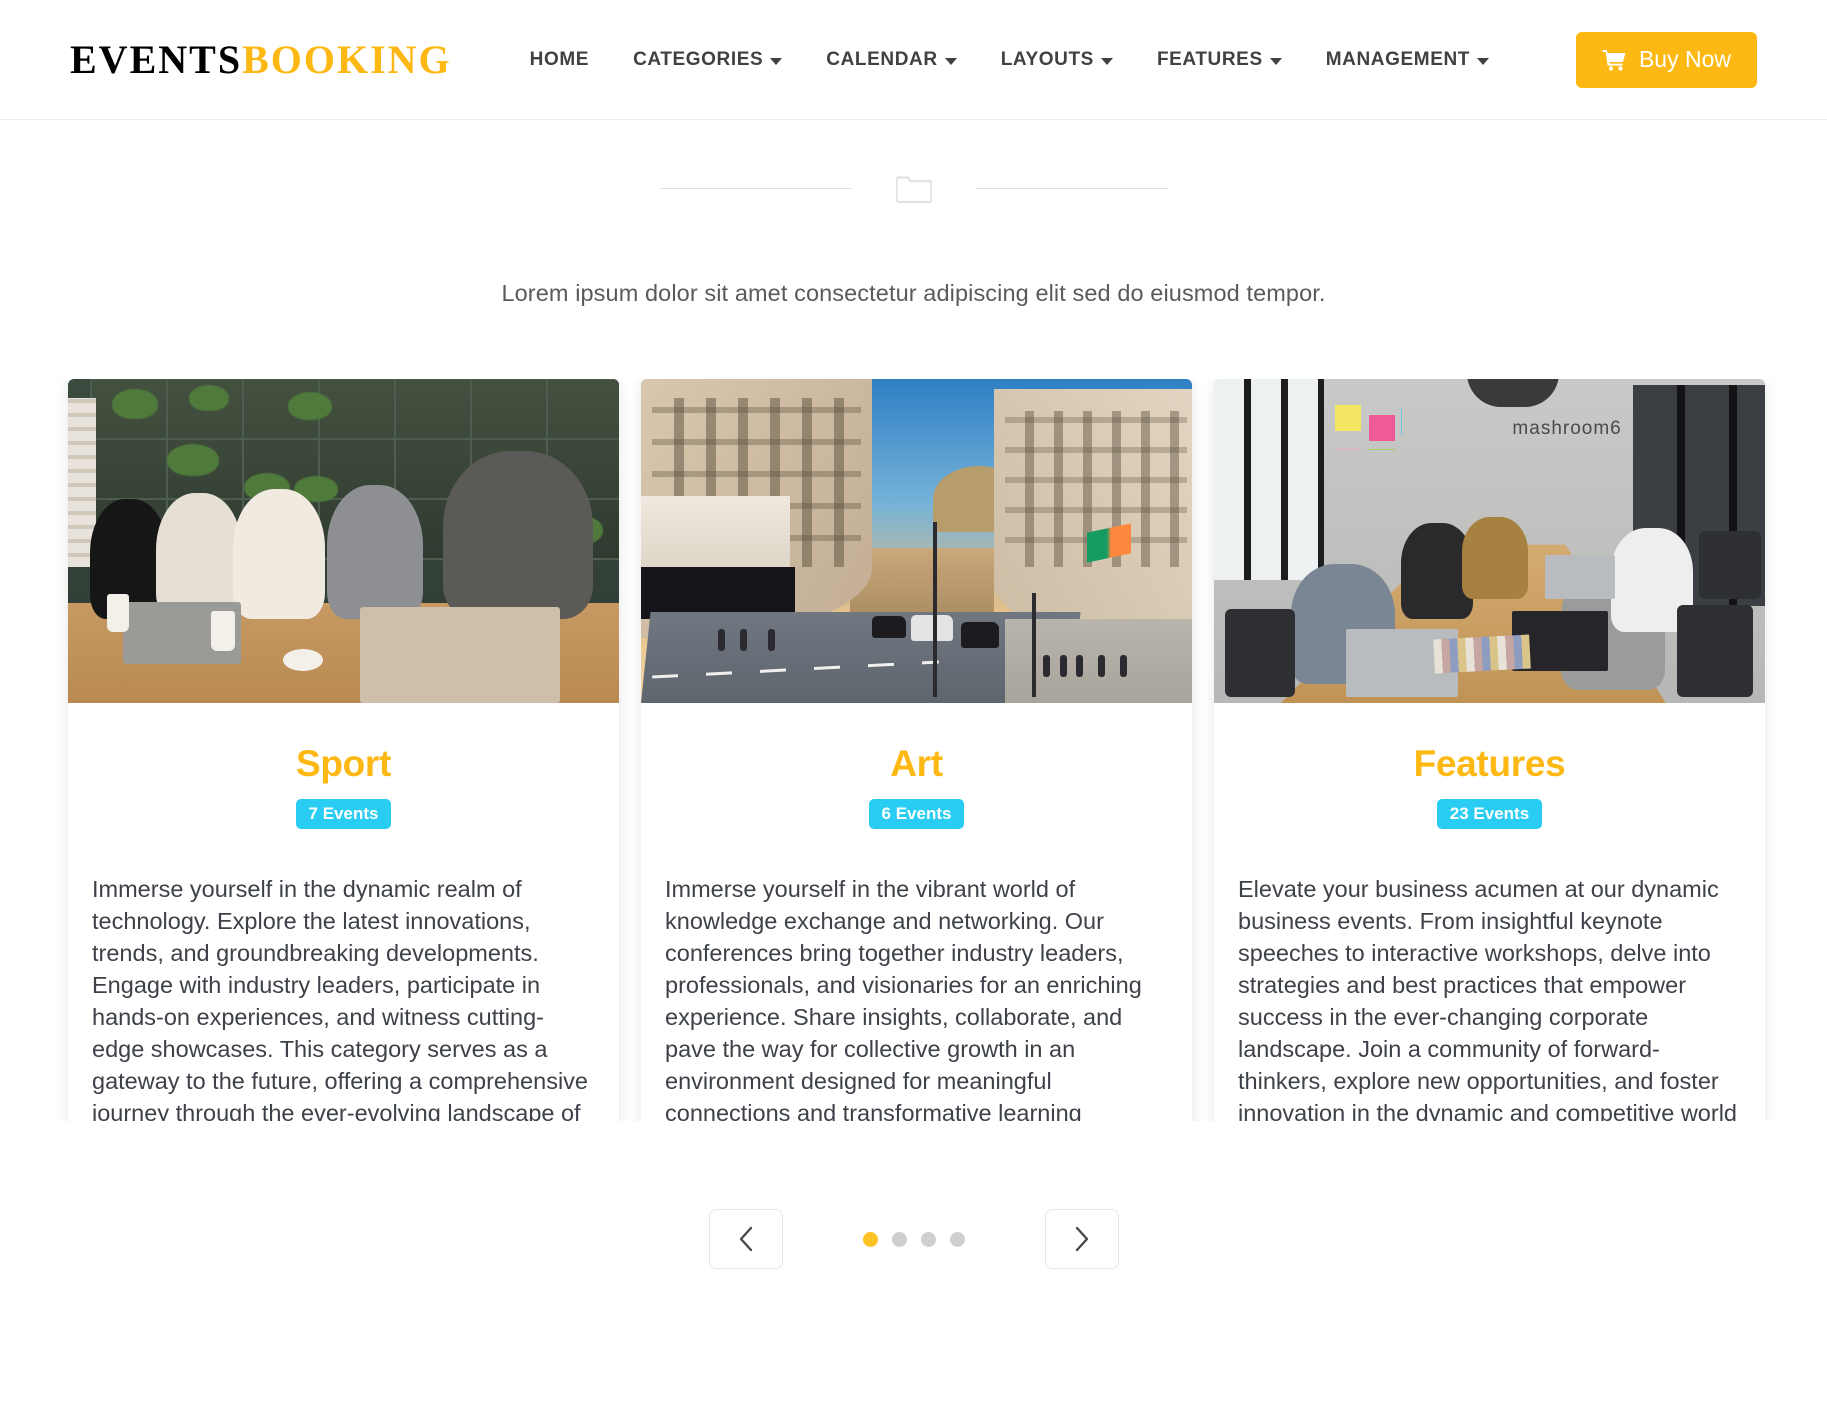 The width and height of the screenshot is (1827, 1406). I want to click on category-card-image: mashroom6, so click(1489, 541).